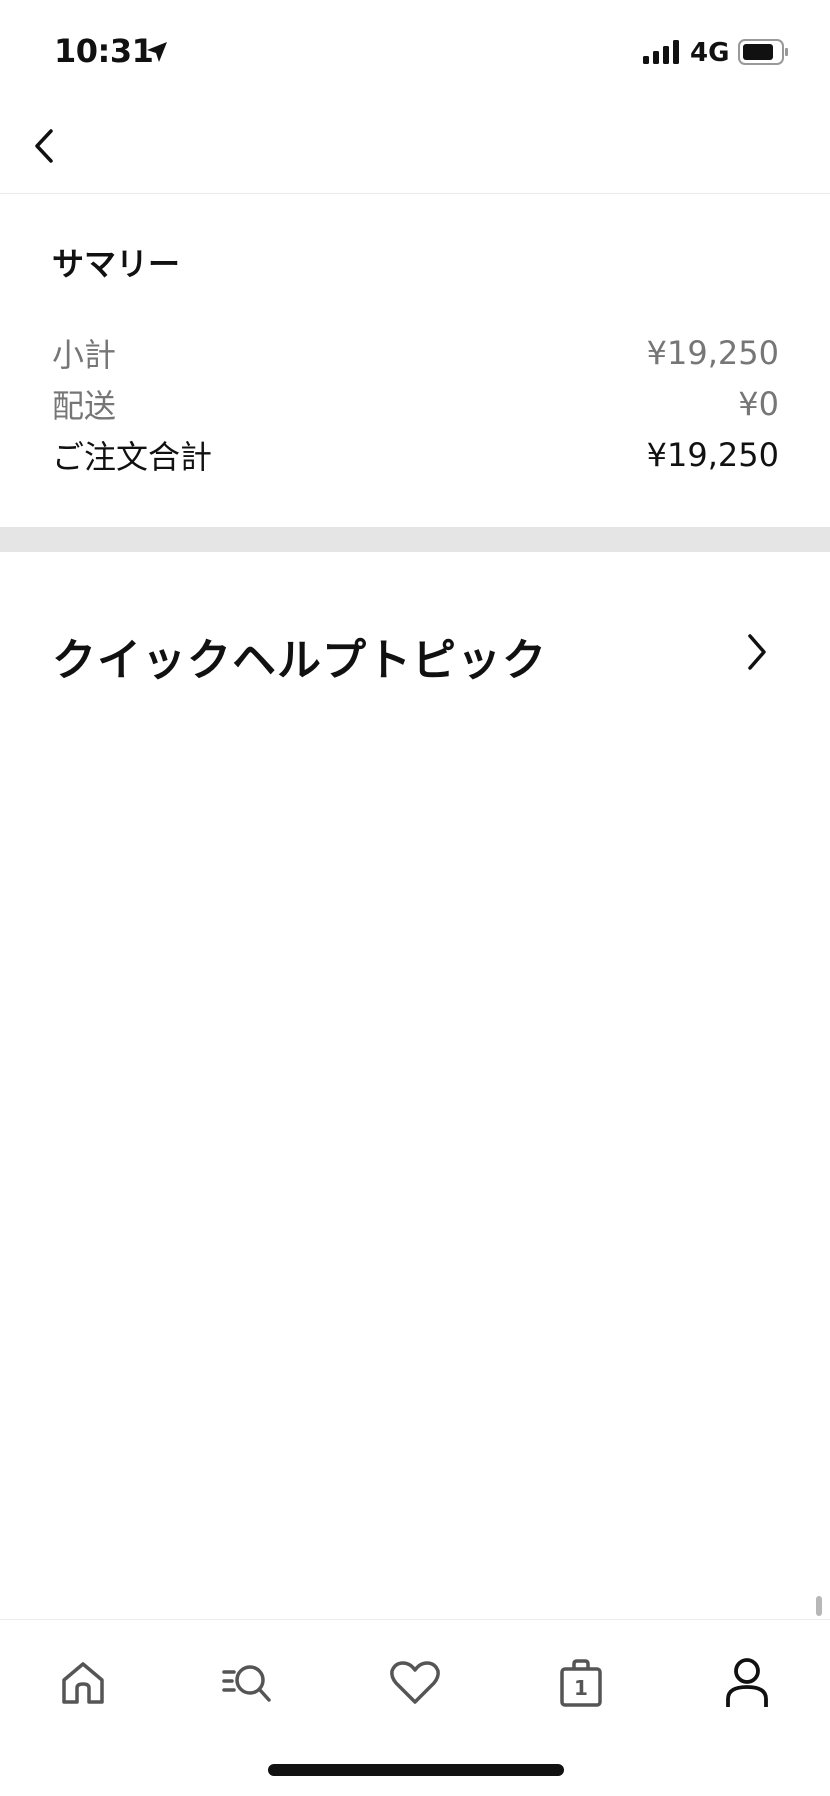  What do you see at coordinates (661, 52) in the screenshot?
I see `signal-bars-icon` at bounding box center [661, 52].